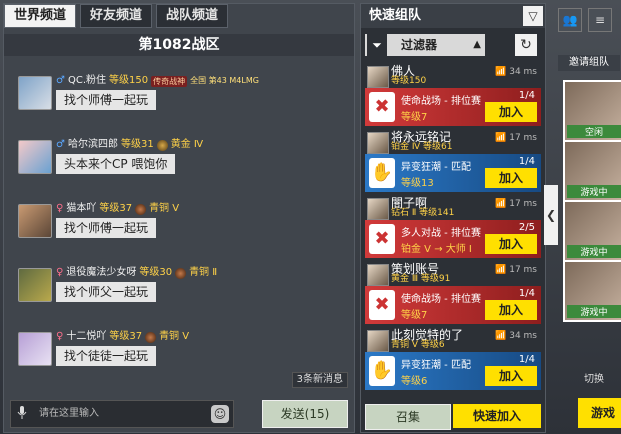  Describe the element at coordinates (436, 365) in the screenshot. I see `mode-name: 异变狂潮 - 匹配` at that location.